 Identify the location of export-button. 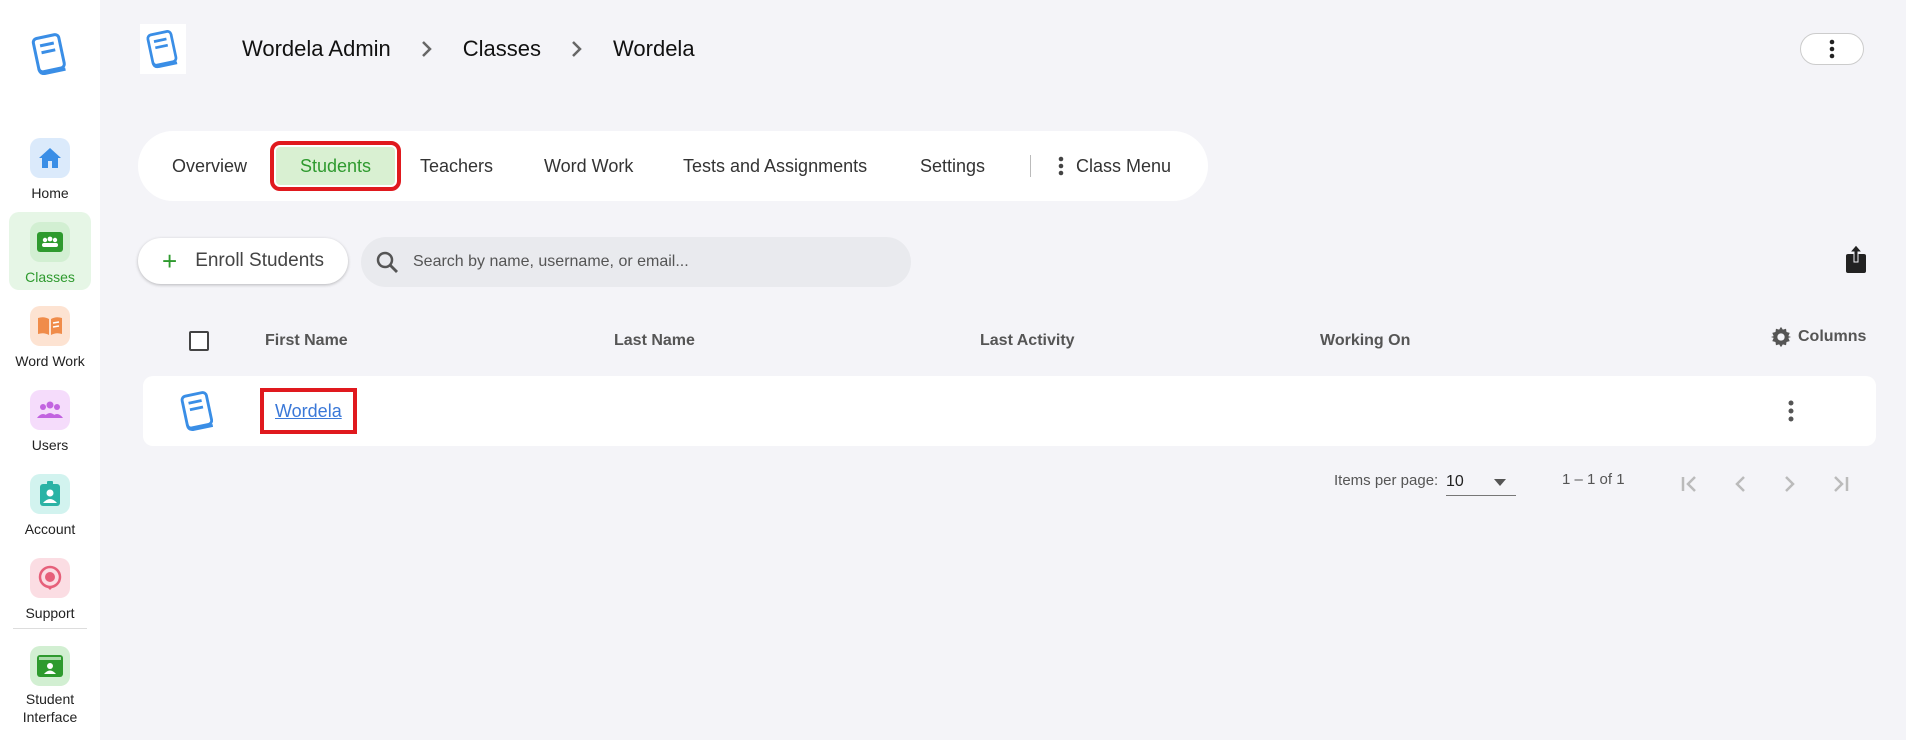
(1856, 259).